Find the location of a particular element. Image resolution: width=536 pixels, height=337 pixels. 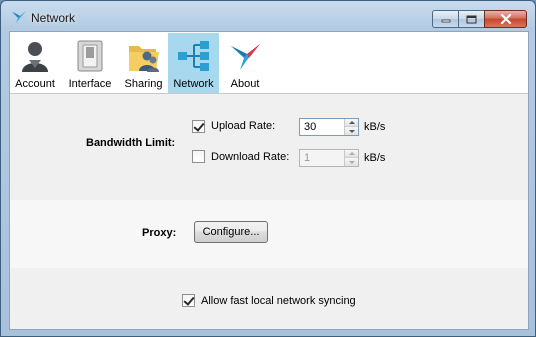

sharing-folder-icon is located at coordinates (143, 59).